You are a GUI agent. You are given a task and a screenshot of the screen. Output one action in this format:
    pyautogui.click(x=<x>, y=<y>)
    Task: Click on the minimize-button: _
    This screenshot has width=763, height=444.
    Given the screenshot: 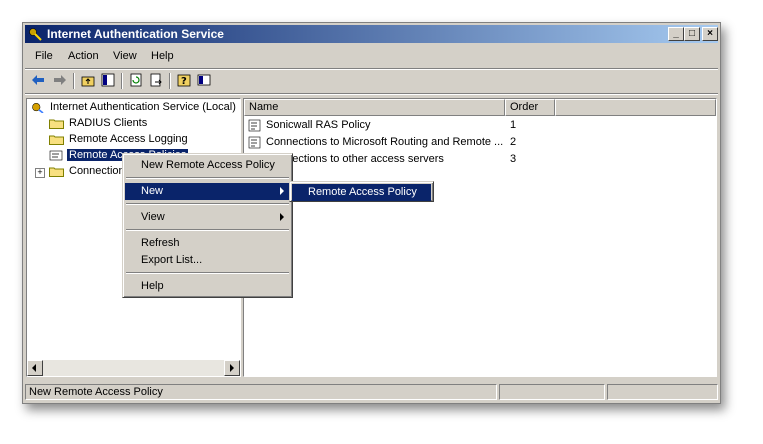 What is the action you would take?
    pyautogui.click(x=676, y=34)
    